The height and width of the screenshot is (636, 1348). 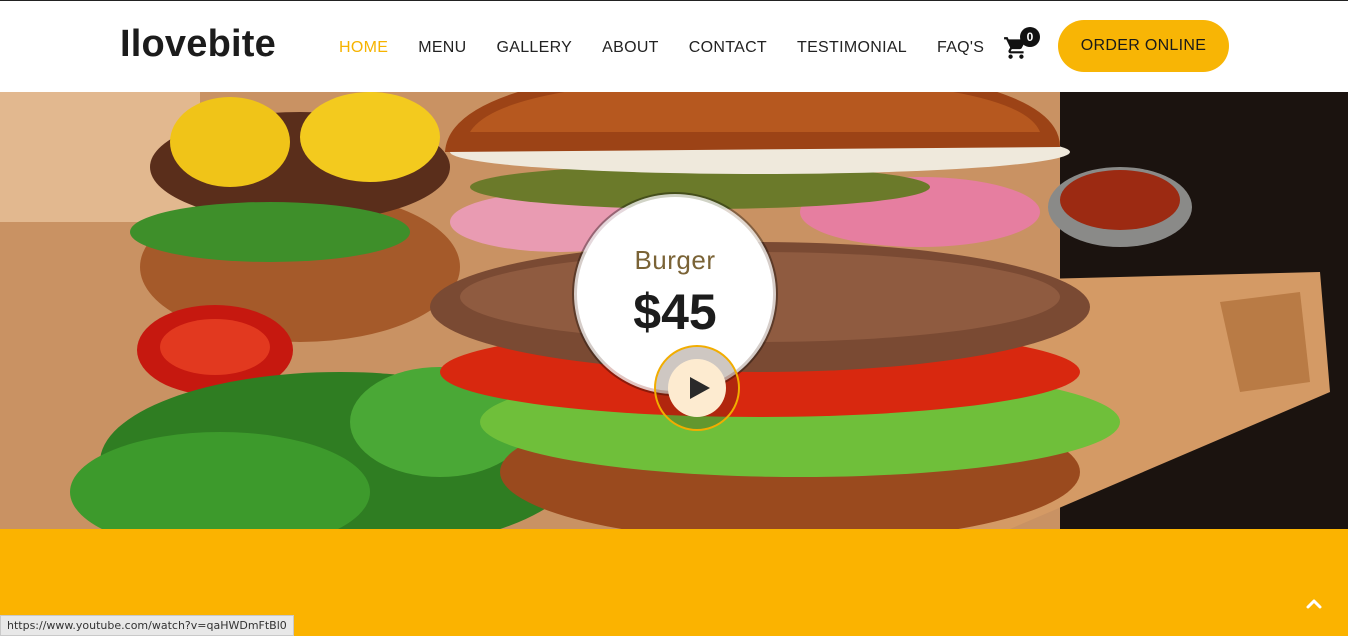 What do you see at coordinates (198, 44) in the screenshot?
I see `site-logo: Ilovebite` at bounding box center [198, 44].